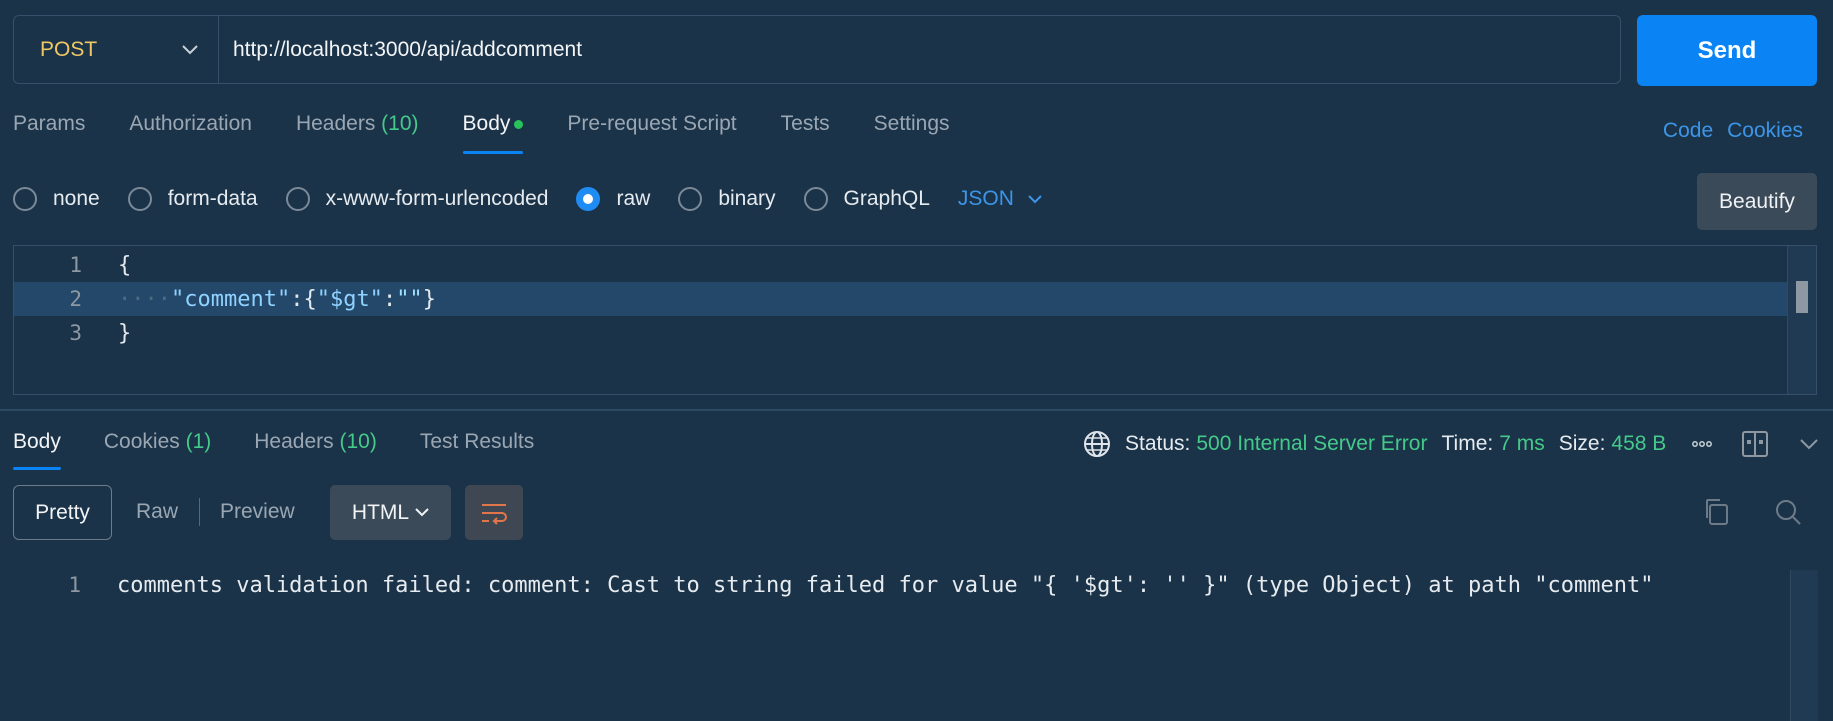  I want to click on radio-label: raw, so click(633, 198).